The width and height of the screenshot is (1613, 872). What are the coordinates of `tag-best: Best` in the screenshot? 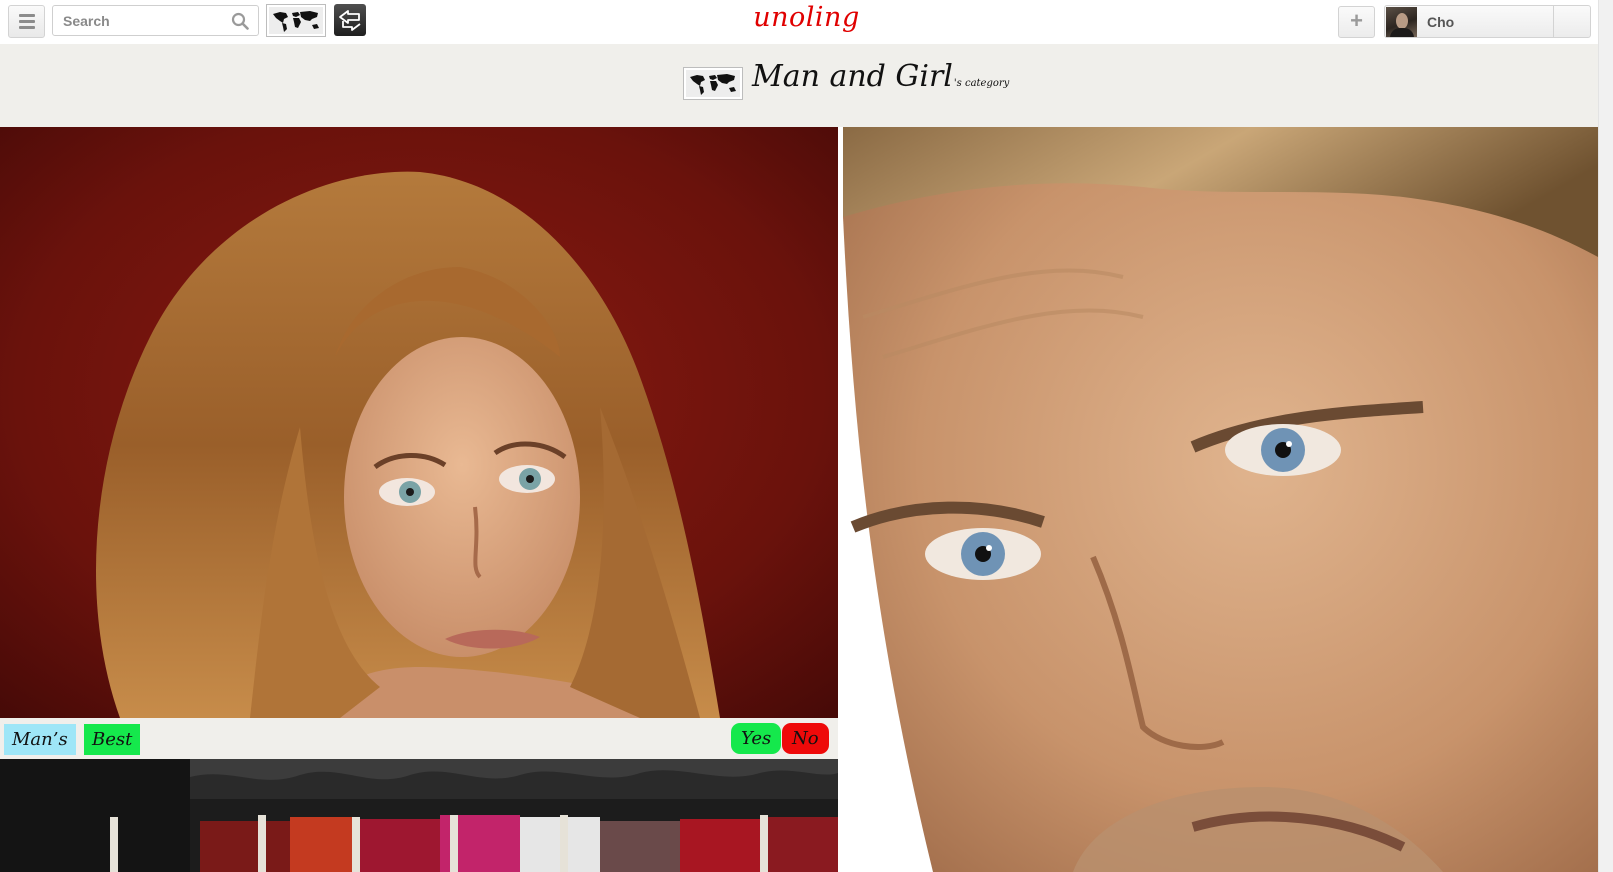 It's located at (112, 739).